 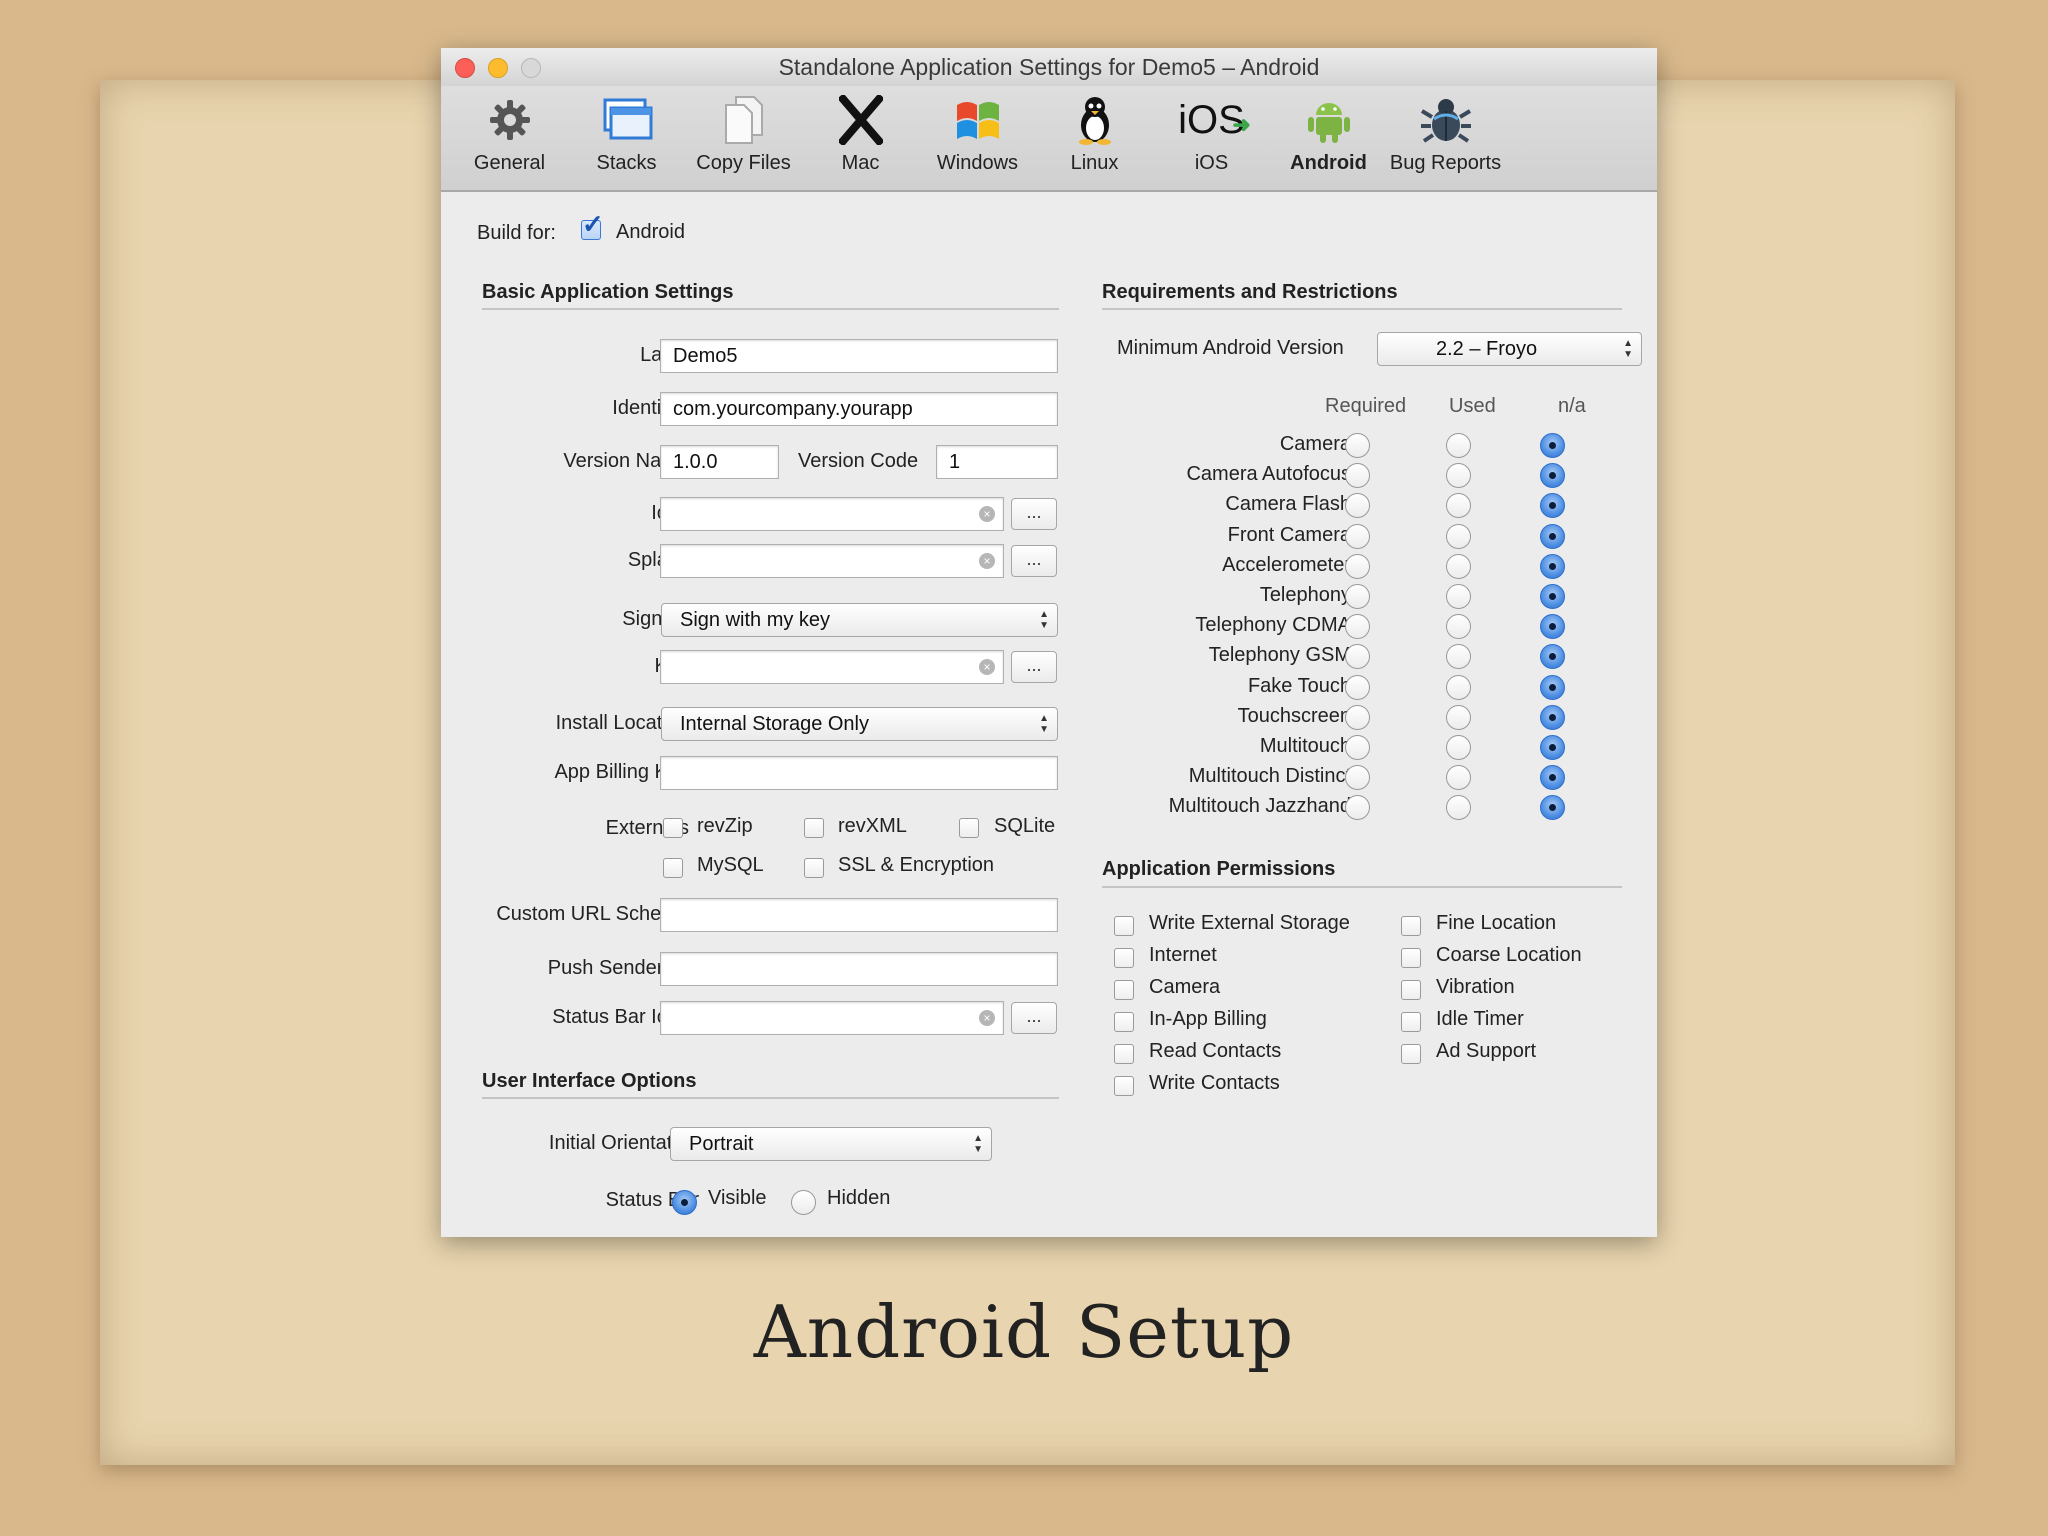 I want to click on push-sender-id-input, so click(x=859, y=969).